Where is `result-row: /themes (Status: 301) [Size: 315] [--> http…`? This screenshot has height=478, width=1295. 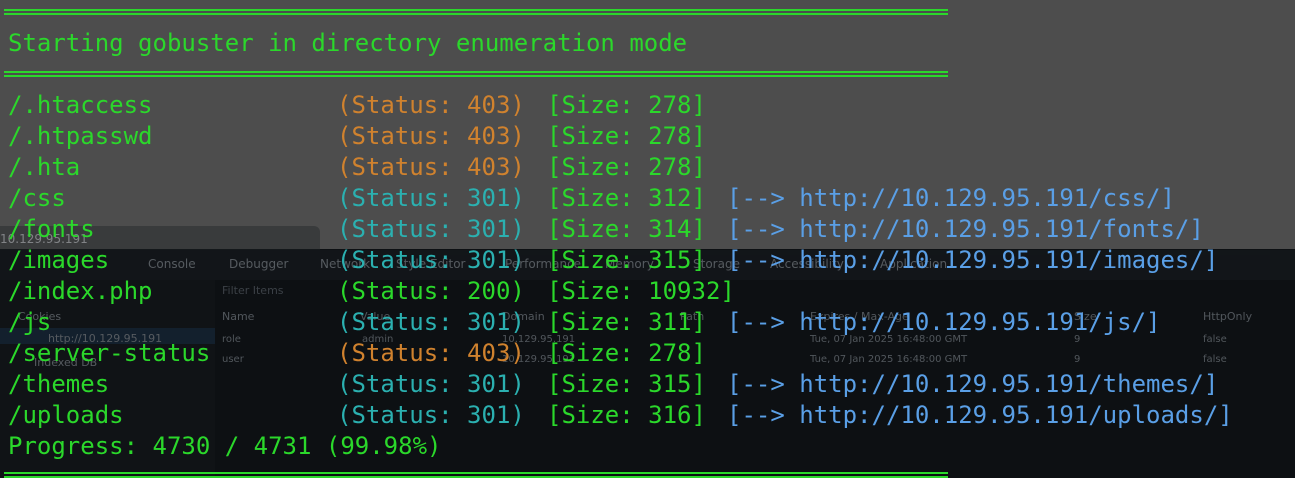 result-row: /themes (Status: 301) [Size: 315] [--> http… is located at coordinates (647, 384).